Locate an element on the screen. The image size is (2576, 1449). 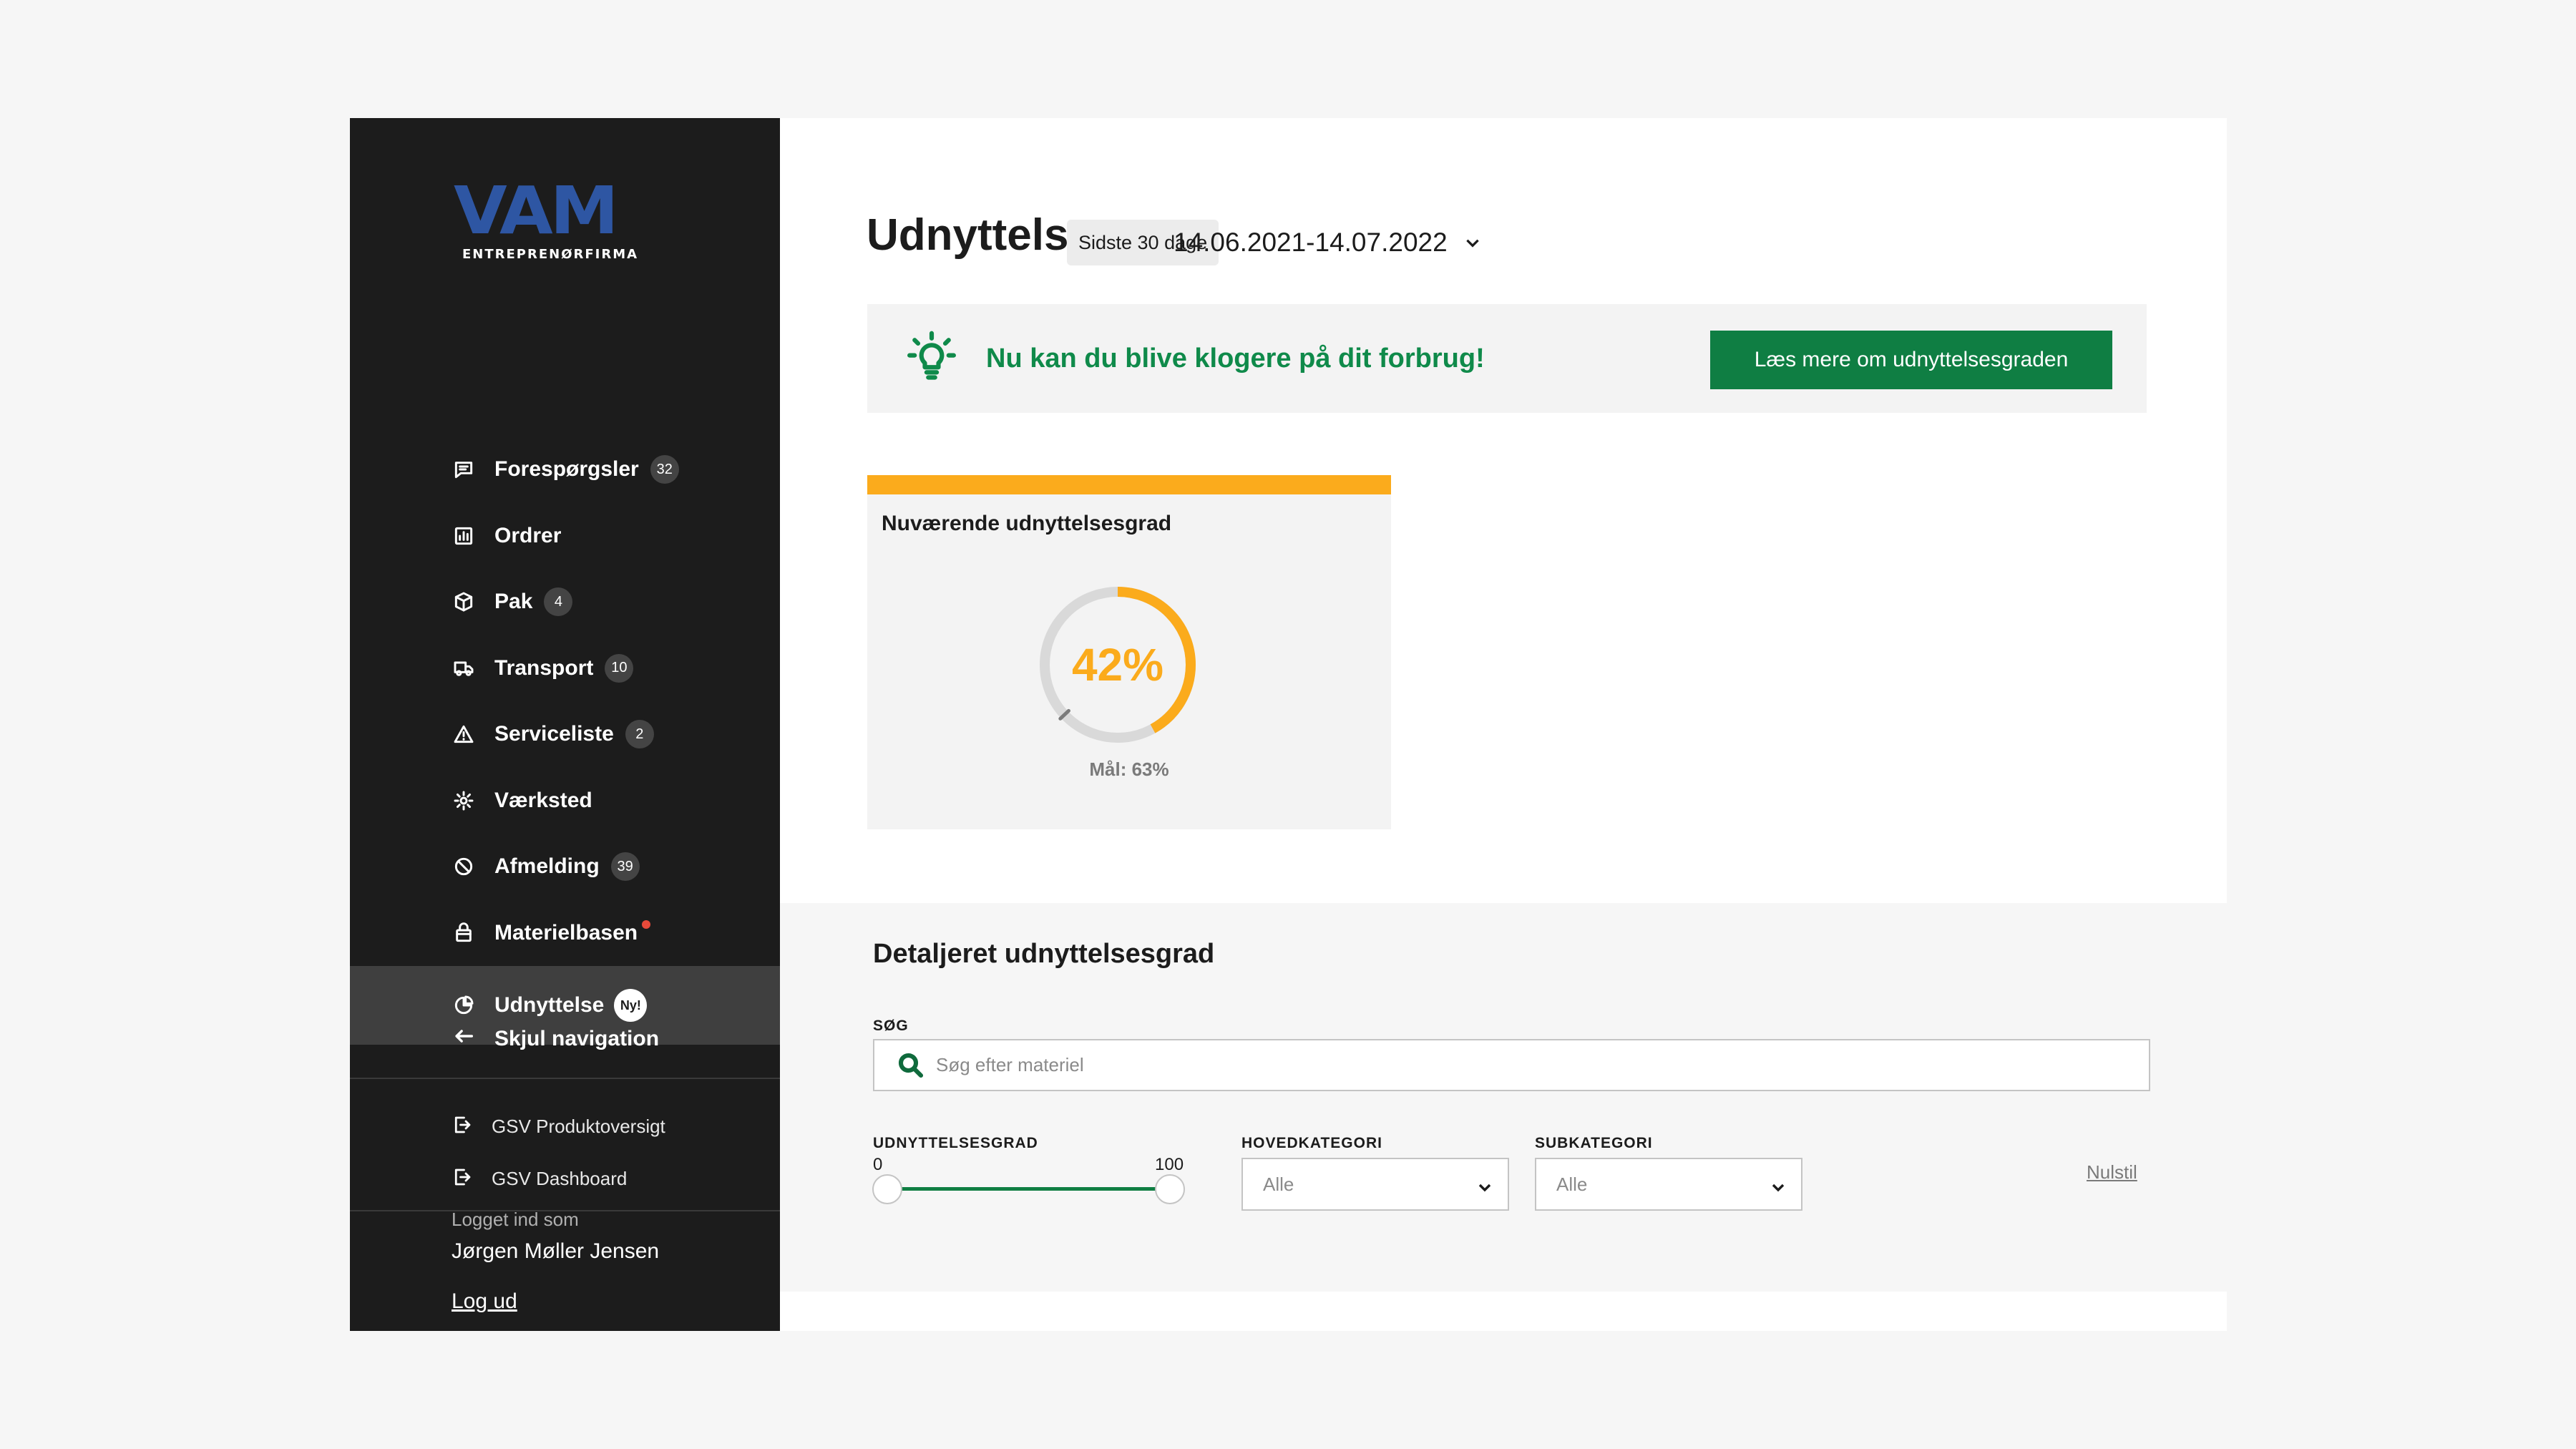
gauge-value: 42% is located at coordinates (1117, 665).